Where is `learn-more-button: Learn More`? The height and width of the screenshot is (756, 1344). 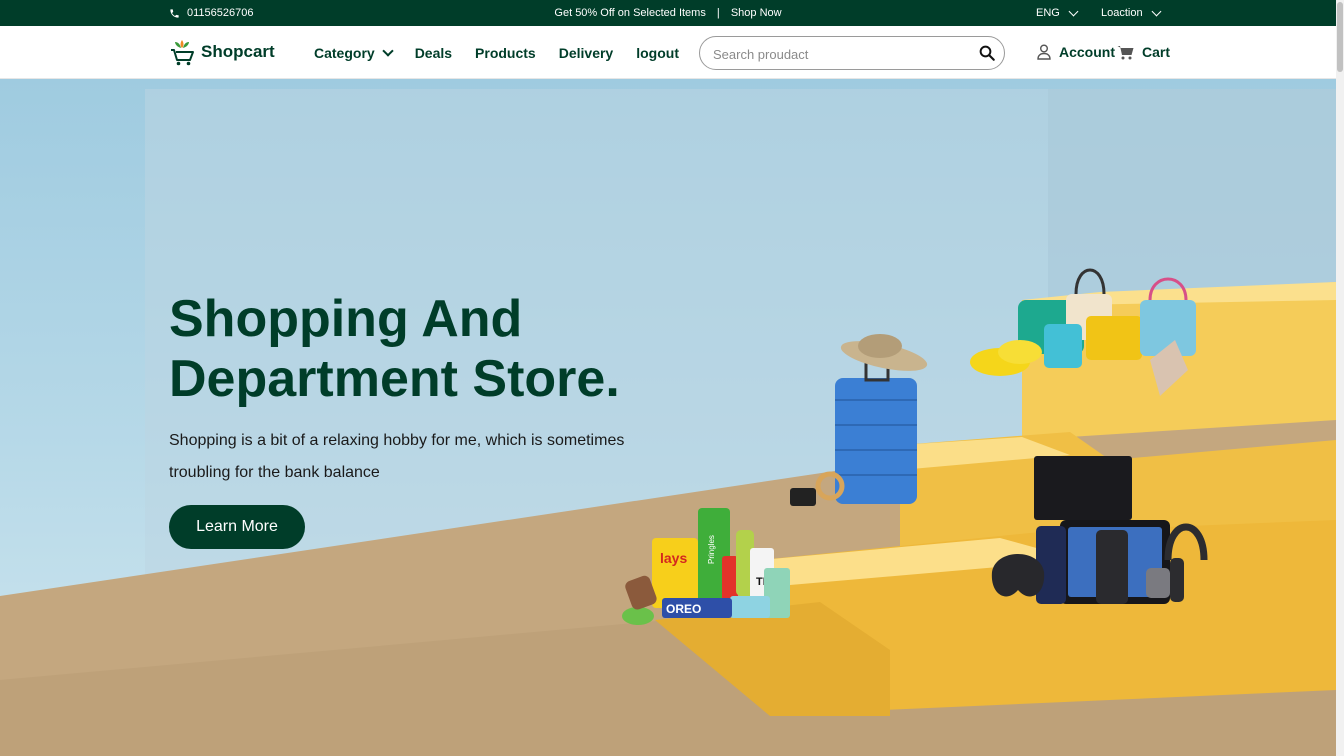 learn-more-button: Learn More is located at coordinates (237, 527).